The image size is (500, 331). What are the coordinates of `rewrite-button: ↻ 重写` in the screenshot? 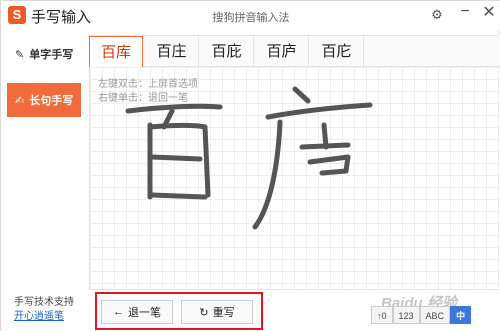 It's located at (217, 312).